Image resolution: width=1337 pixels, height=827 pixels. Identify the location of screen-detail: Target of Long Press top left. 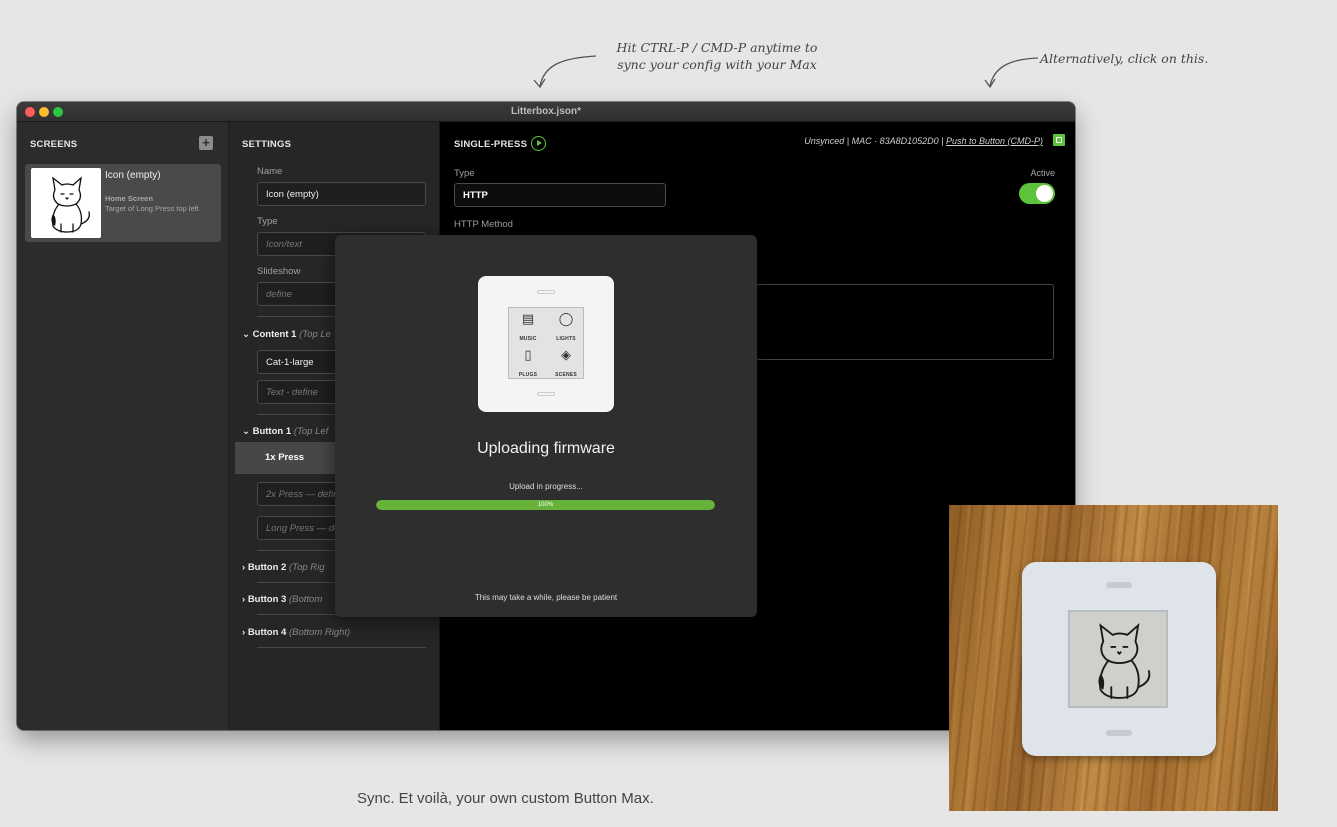
(152, 208).